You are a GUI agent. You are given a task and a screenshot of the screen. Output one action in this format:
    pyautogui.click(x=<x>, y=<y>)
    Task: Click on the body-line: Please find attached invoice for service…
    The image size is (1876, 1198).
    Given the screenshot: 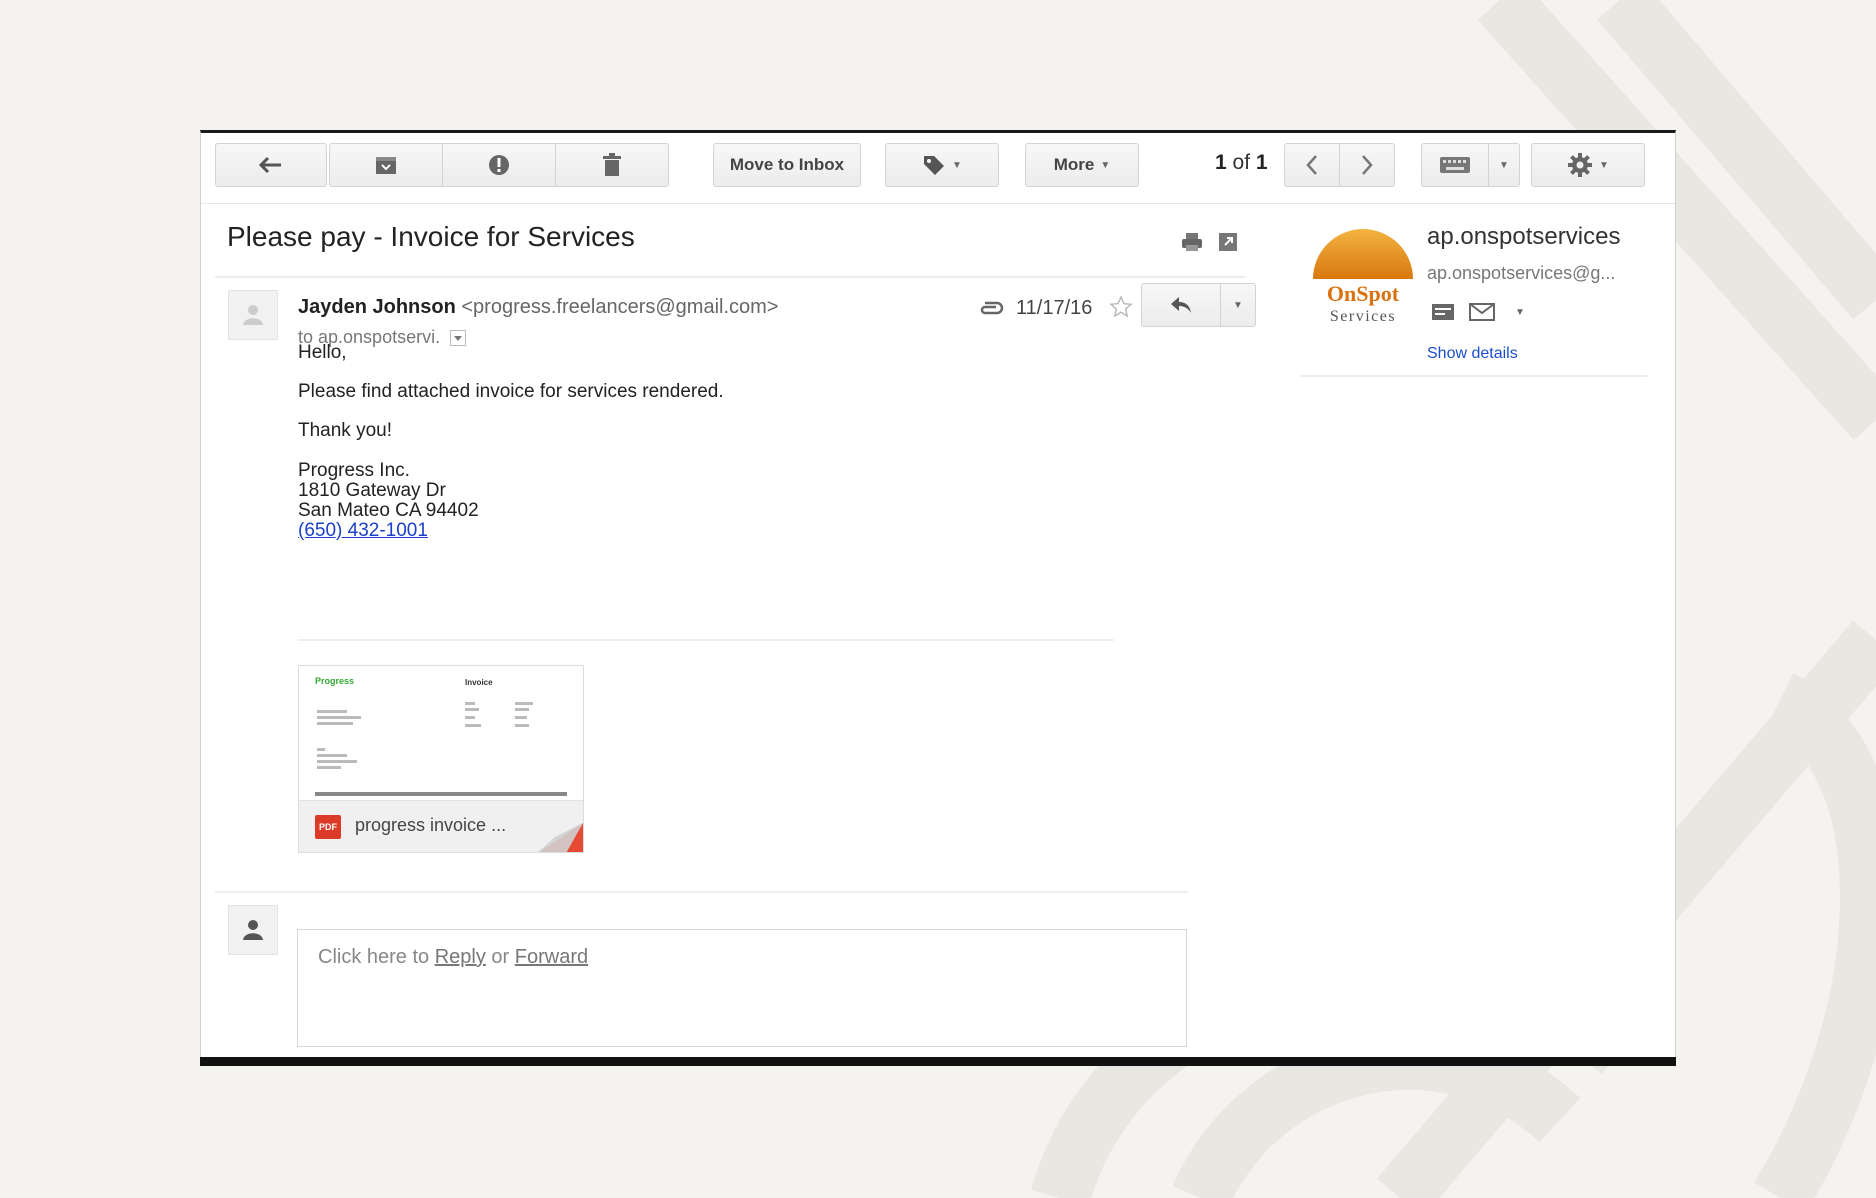 What is the action you would take?
    pyautogui.click(x=511, y=391)
    